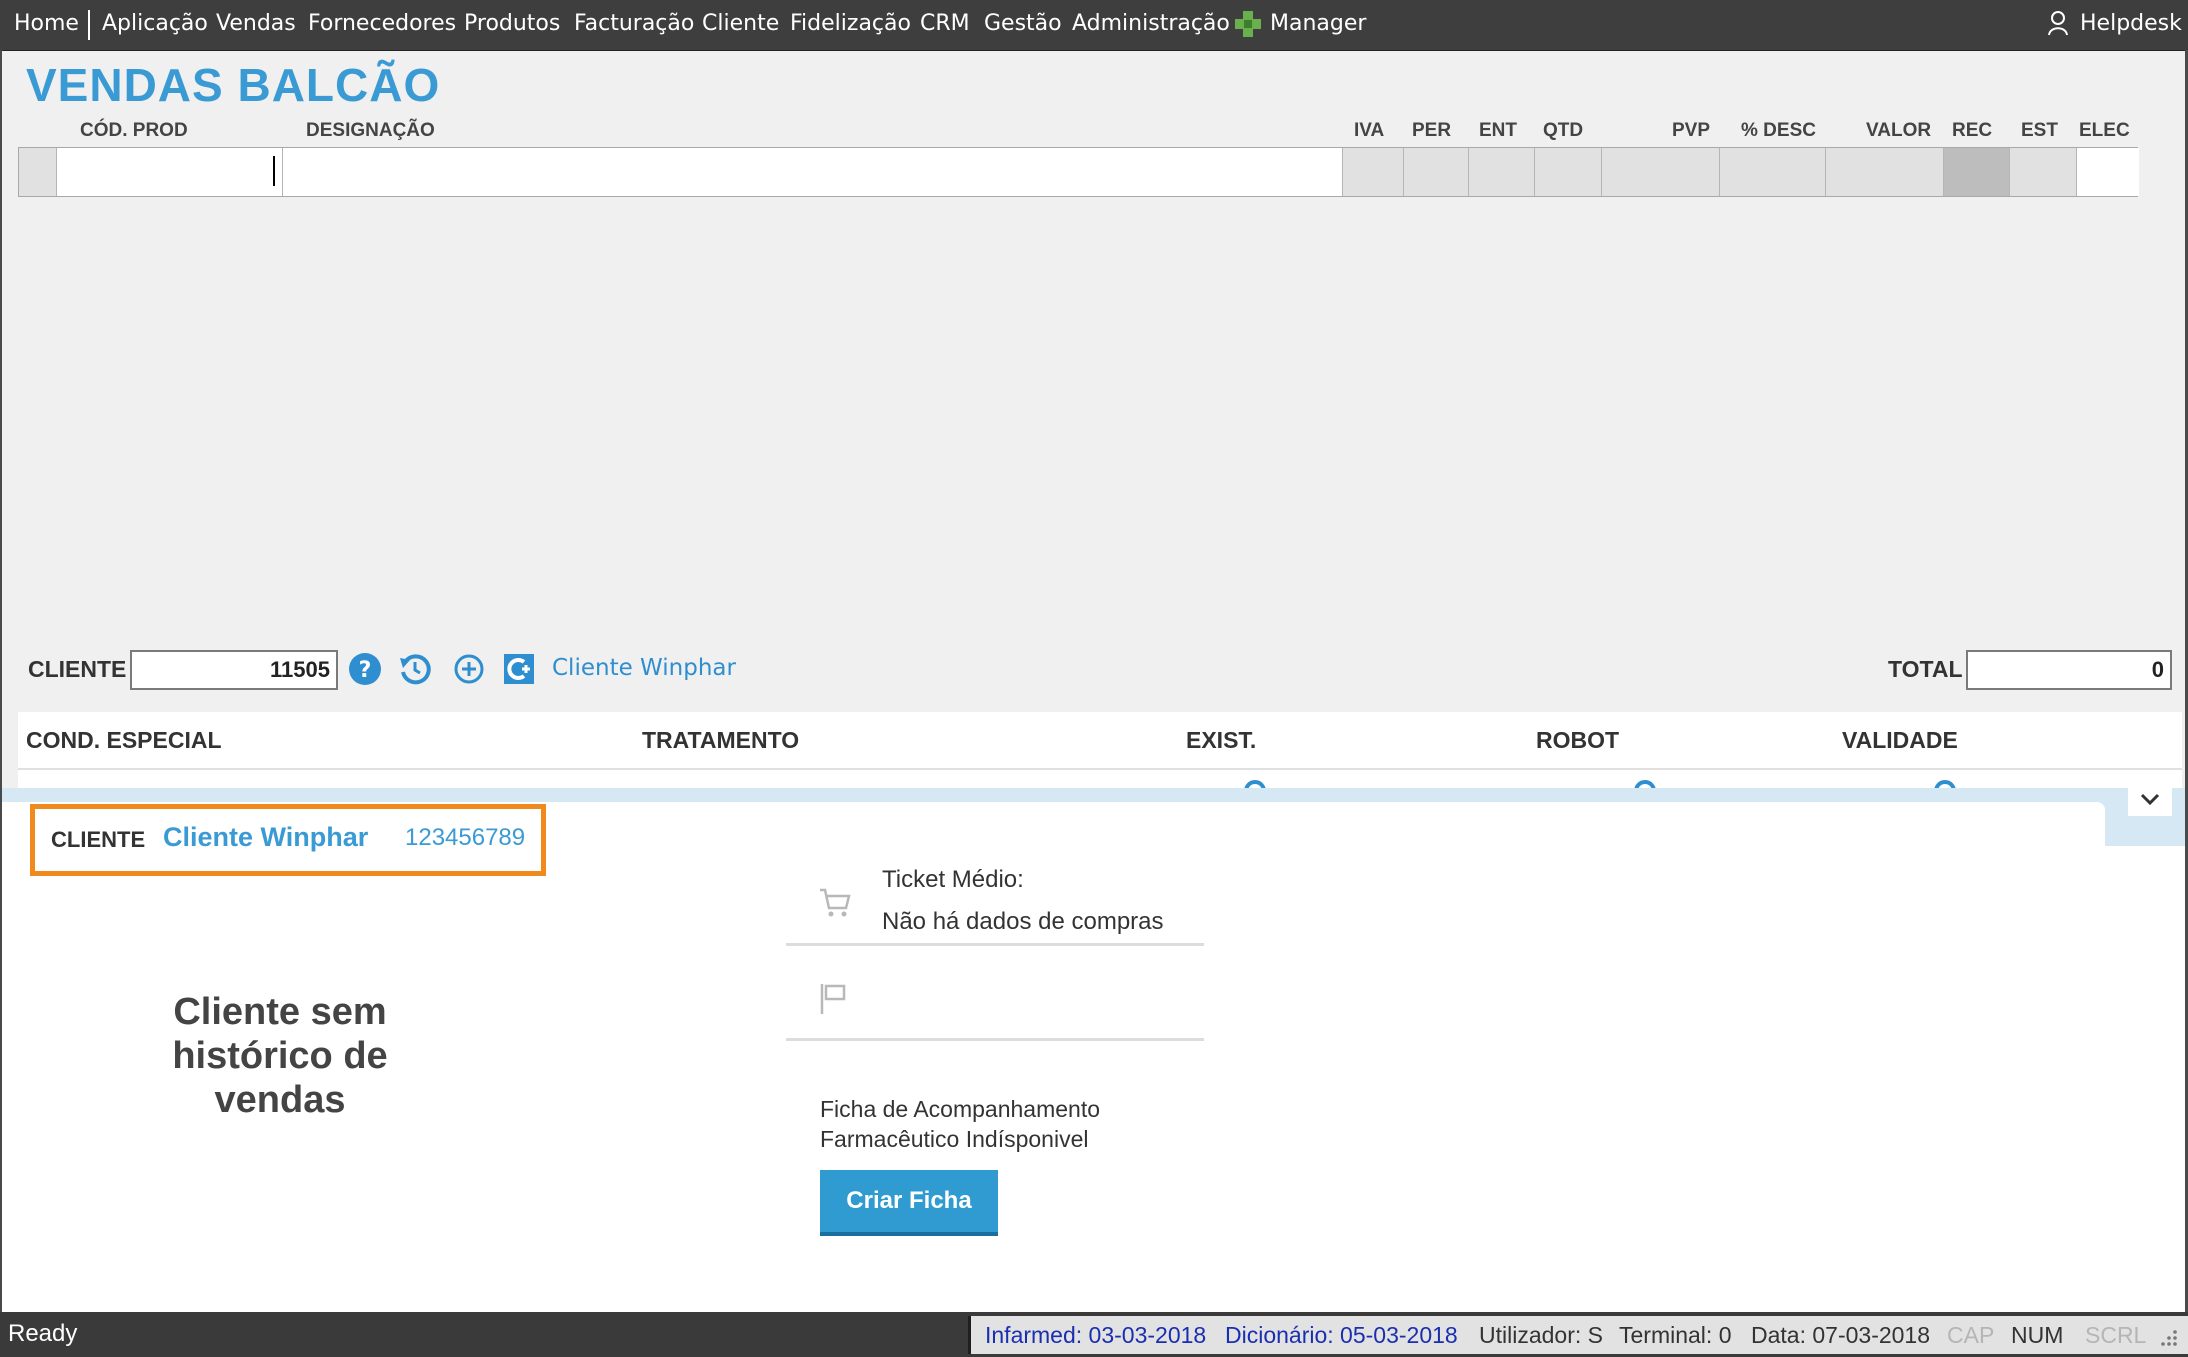 Image resolution: width=2188 pixels, height=1357 pixels. Describe the element at coordinates (1971, 1335) in the screenshot. I see `status-cap: CAP` at that location.